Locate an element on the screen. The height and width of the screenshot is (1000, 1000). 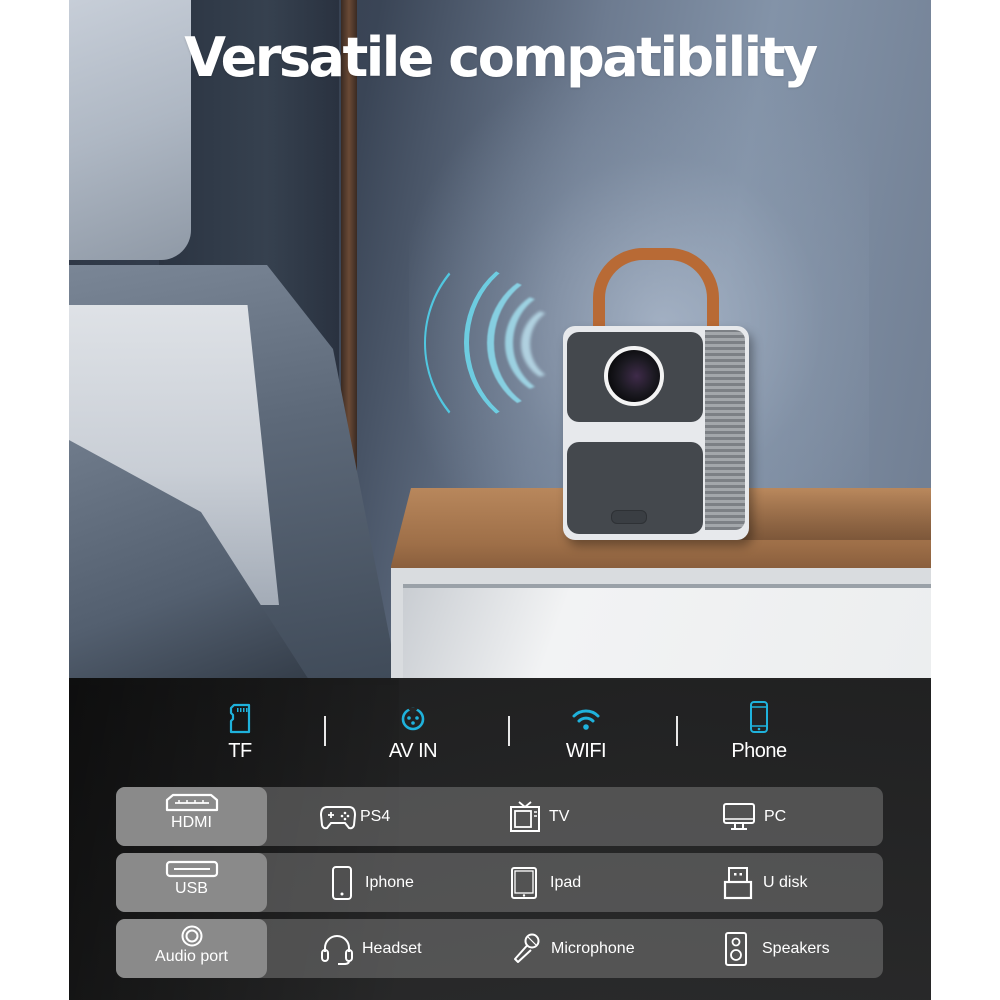
device-tv: TV is located at coordinates (539, 816).